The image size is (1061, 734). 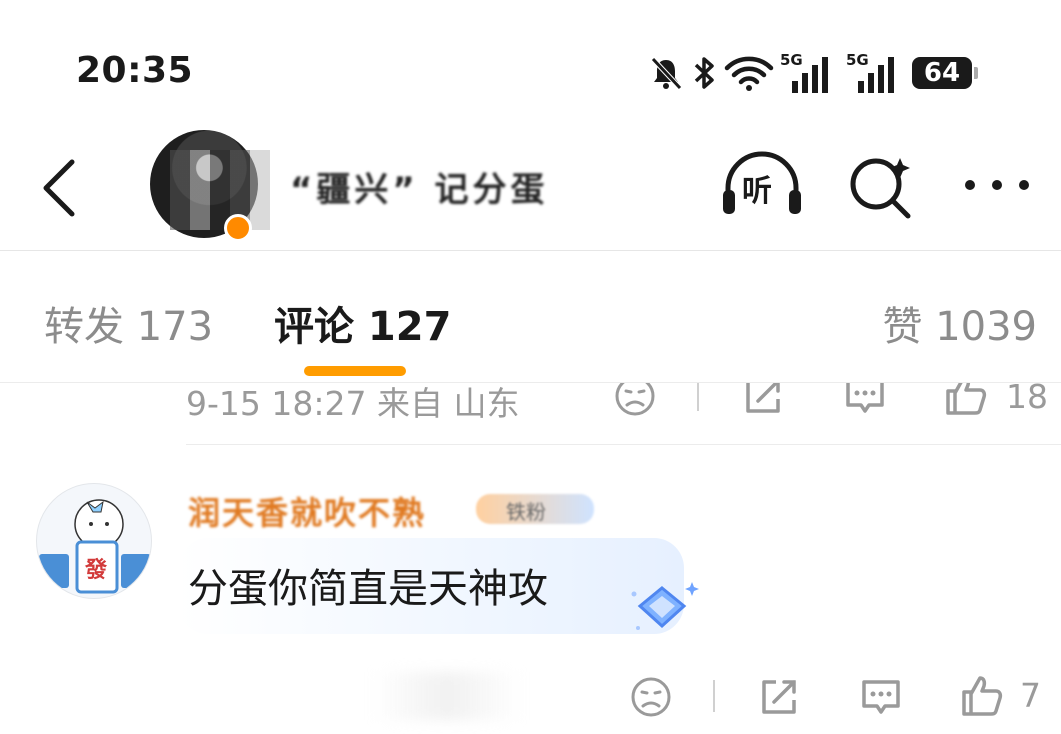 I want to click on tab-like: 赞 1039, so click(x=959, y=323).